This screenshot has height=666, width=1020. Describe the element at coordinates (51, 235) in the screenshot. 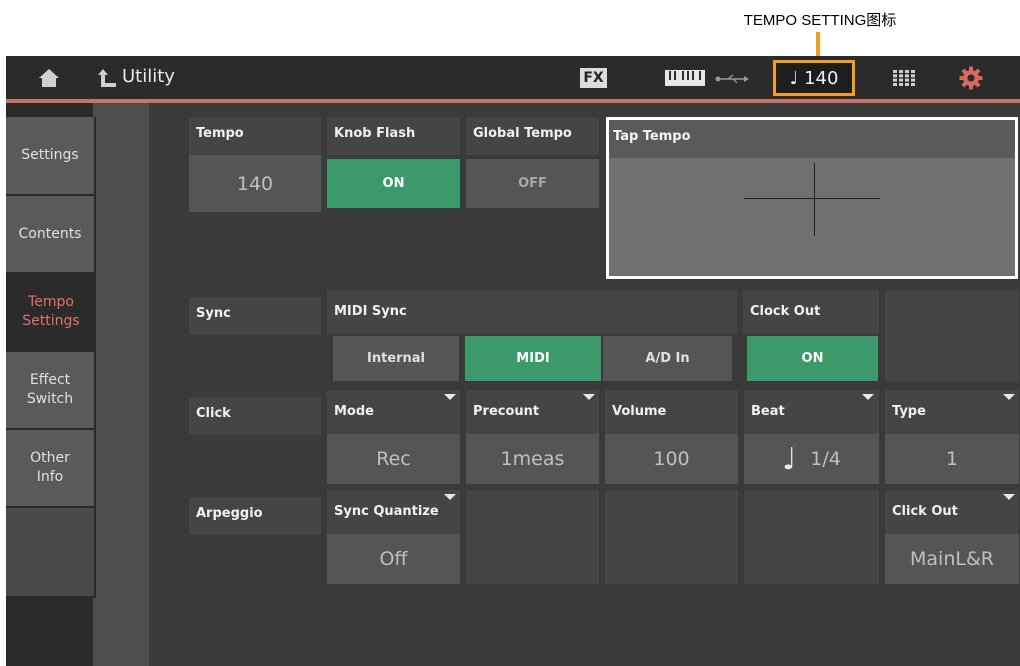

I see `sidebar-item-contents: Contents` at that location.